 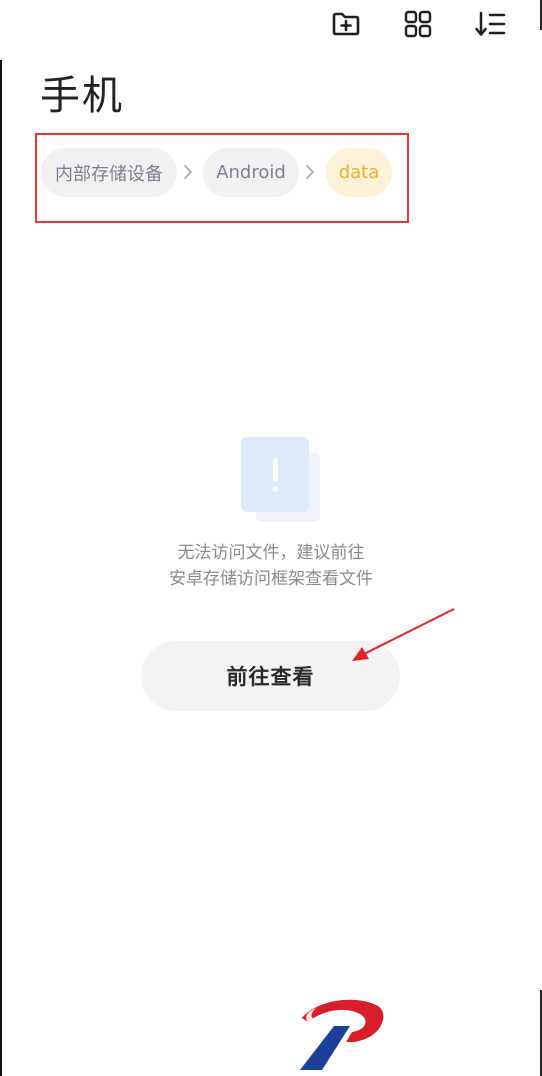 I want to click on sort-button, so click(x=490, y=24).